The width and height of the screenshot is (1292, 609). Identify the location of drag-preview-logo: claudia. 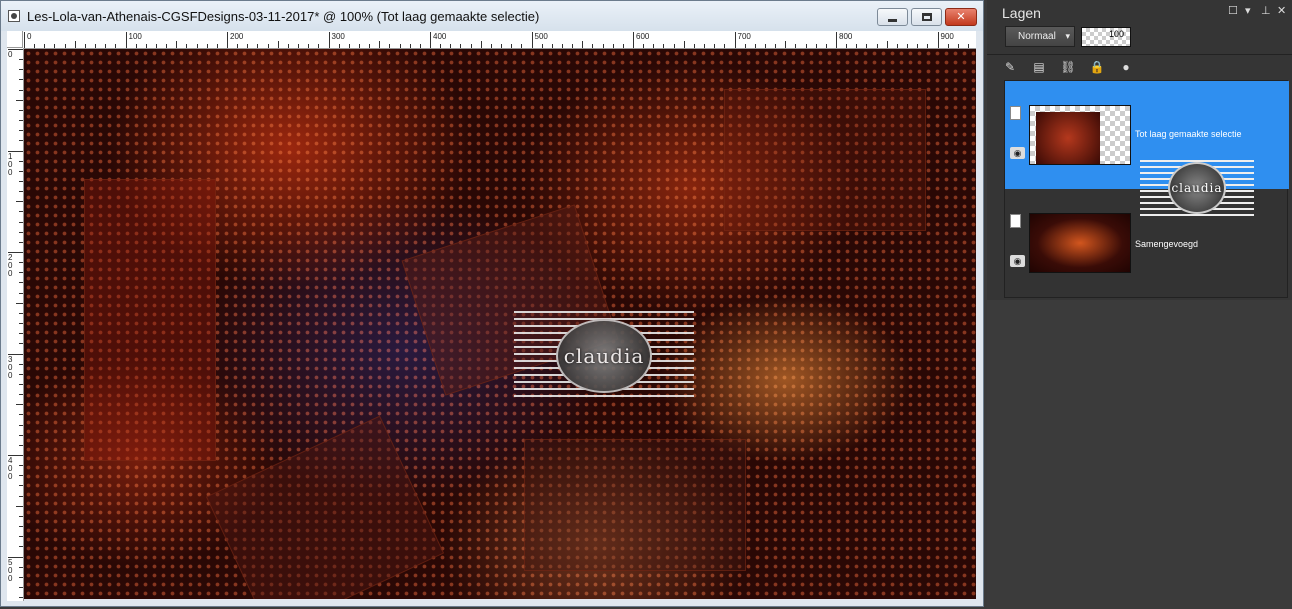
(1197, 188).